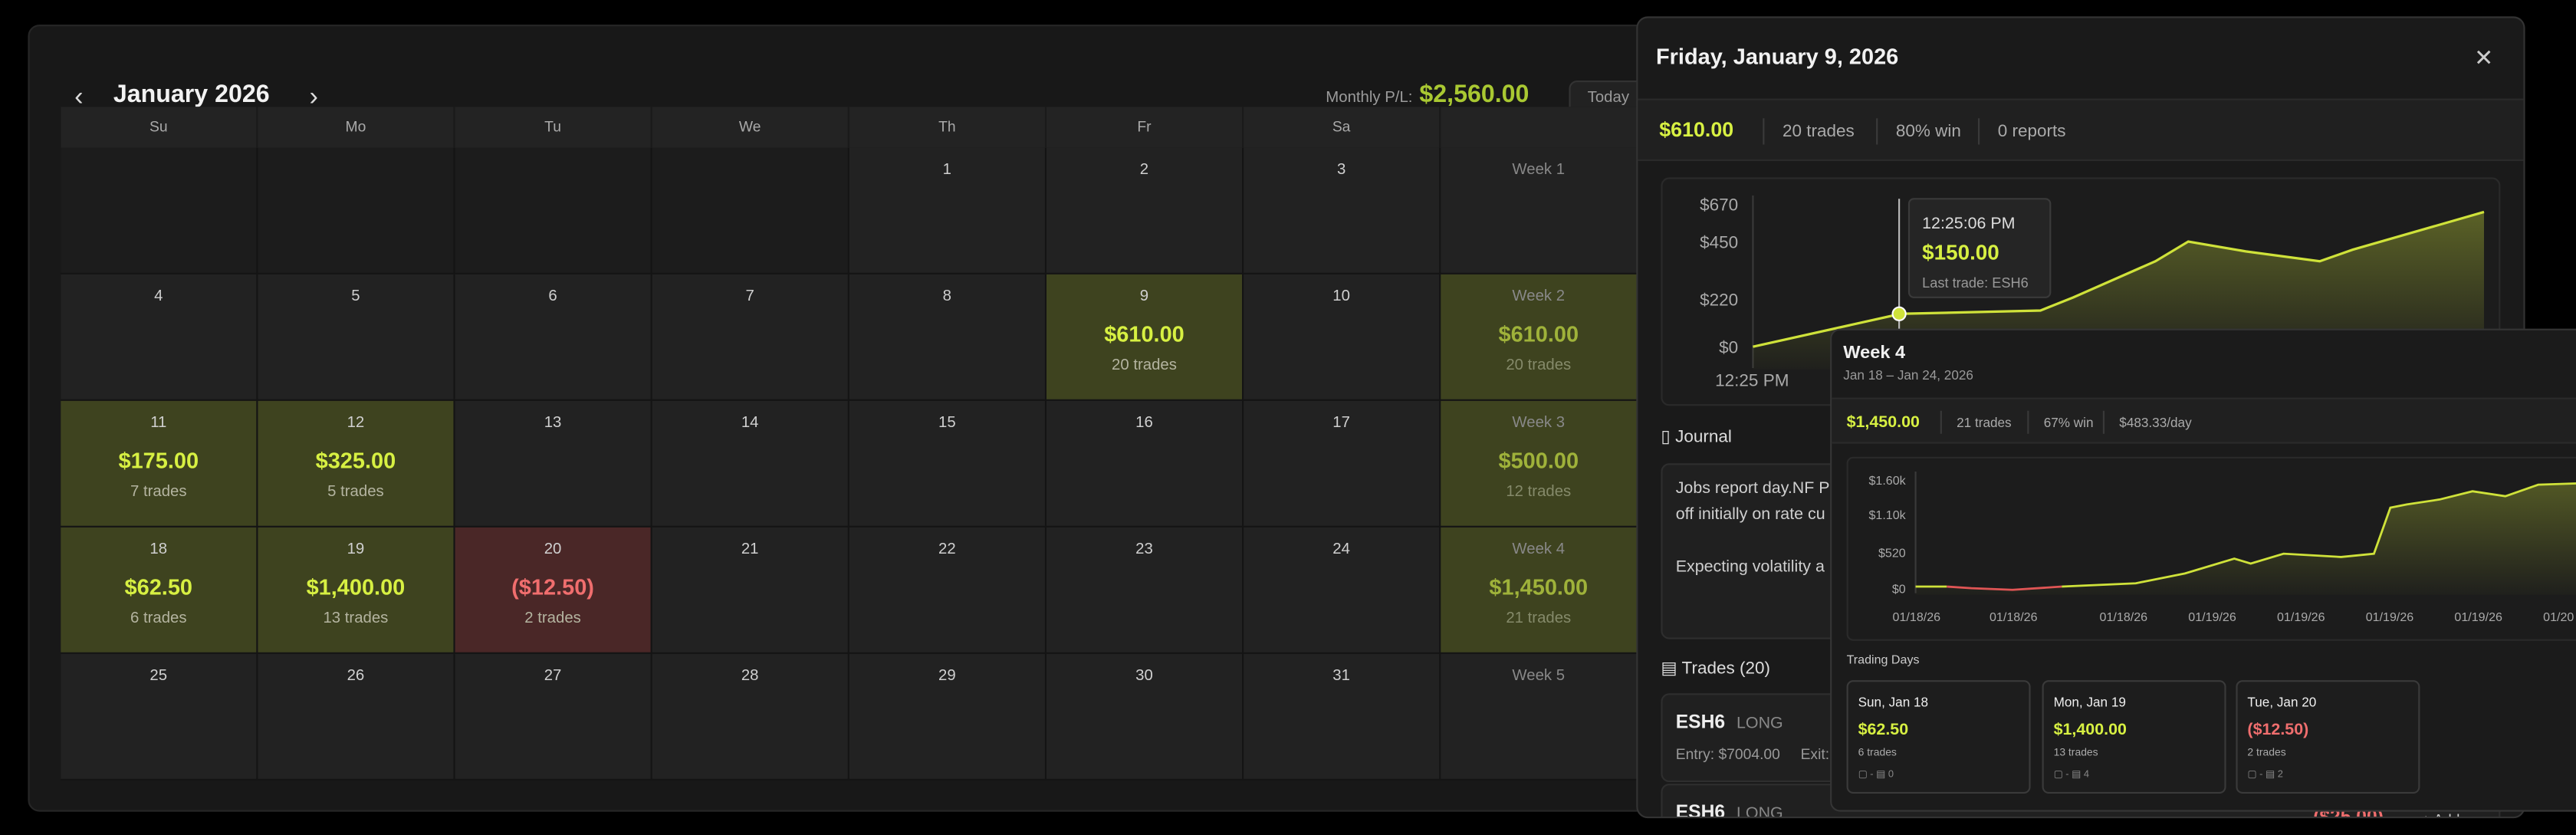 Image resolution: width=2576 pixels, height=835 pixels. What do you see at coordinates (947, 210) in the screenshot?
I see `day-cell: 1` at bounding box center [947, 210].